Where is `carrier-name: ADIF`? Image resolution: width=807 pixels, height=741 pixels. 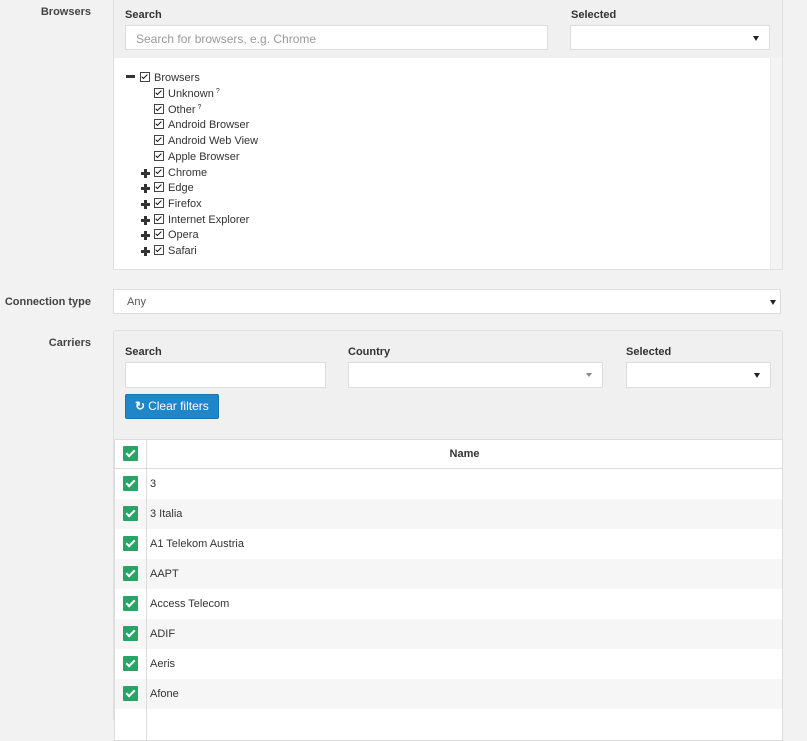 carrier-name: ADIF is located at coordinates (163, 634).